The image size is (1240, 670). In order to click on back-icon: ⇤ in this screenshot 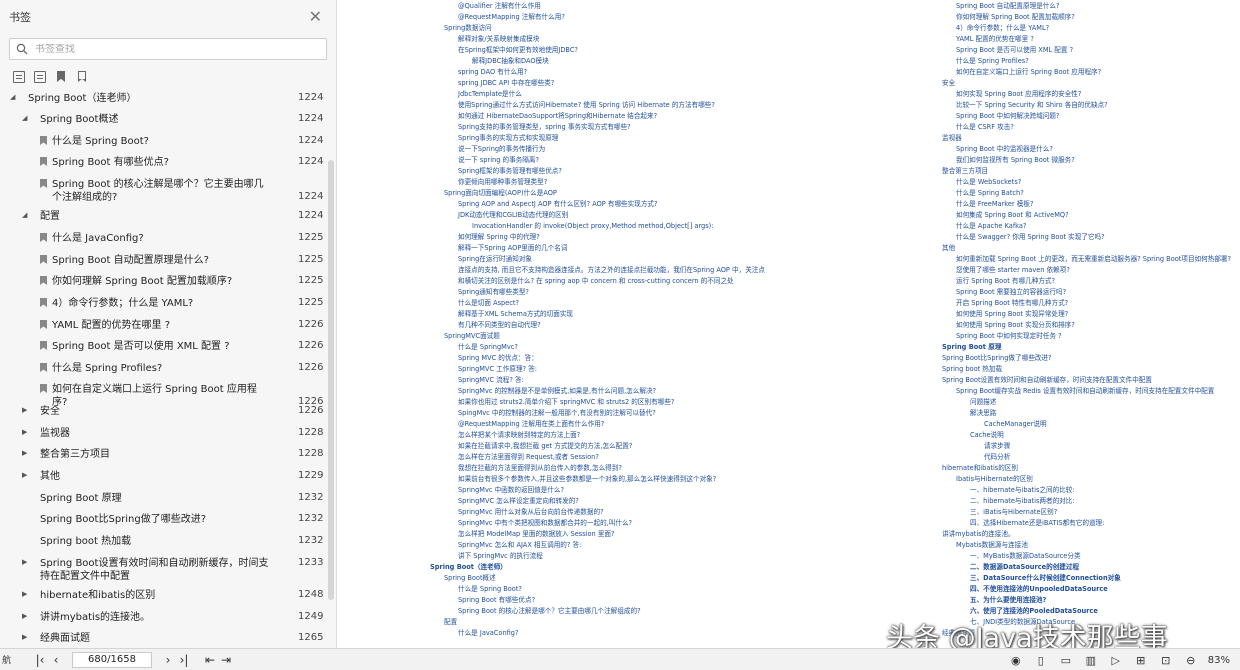, I will do `click(210, 660)`.